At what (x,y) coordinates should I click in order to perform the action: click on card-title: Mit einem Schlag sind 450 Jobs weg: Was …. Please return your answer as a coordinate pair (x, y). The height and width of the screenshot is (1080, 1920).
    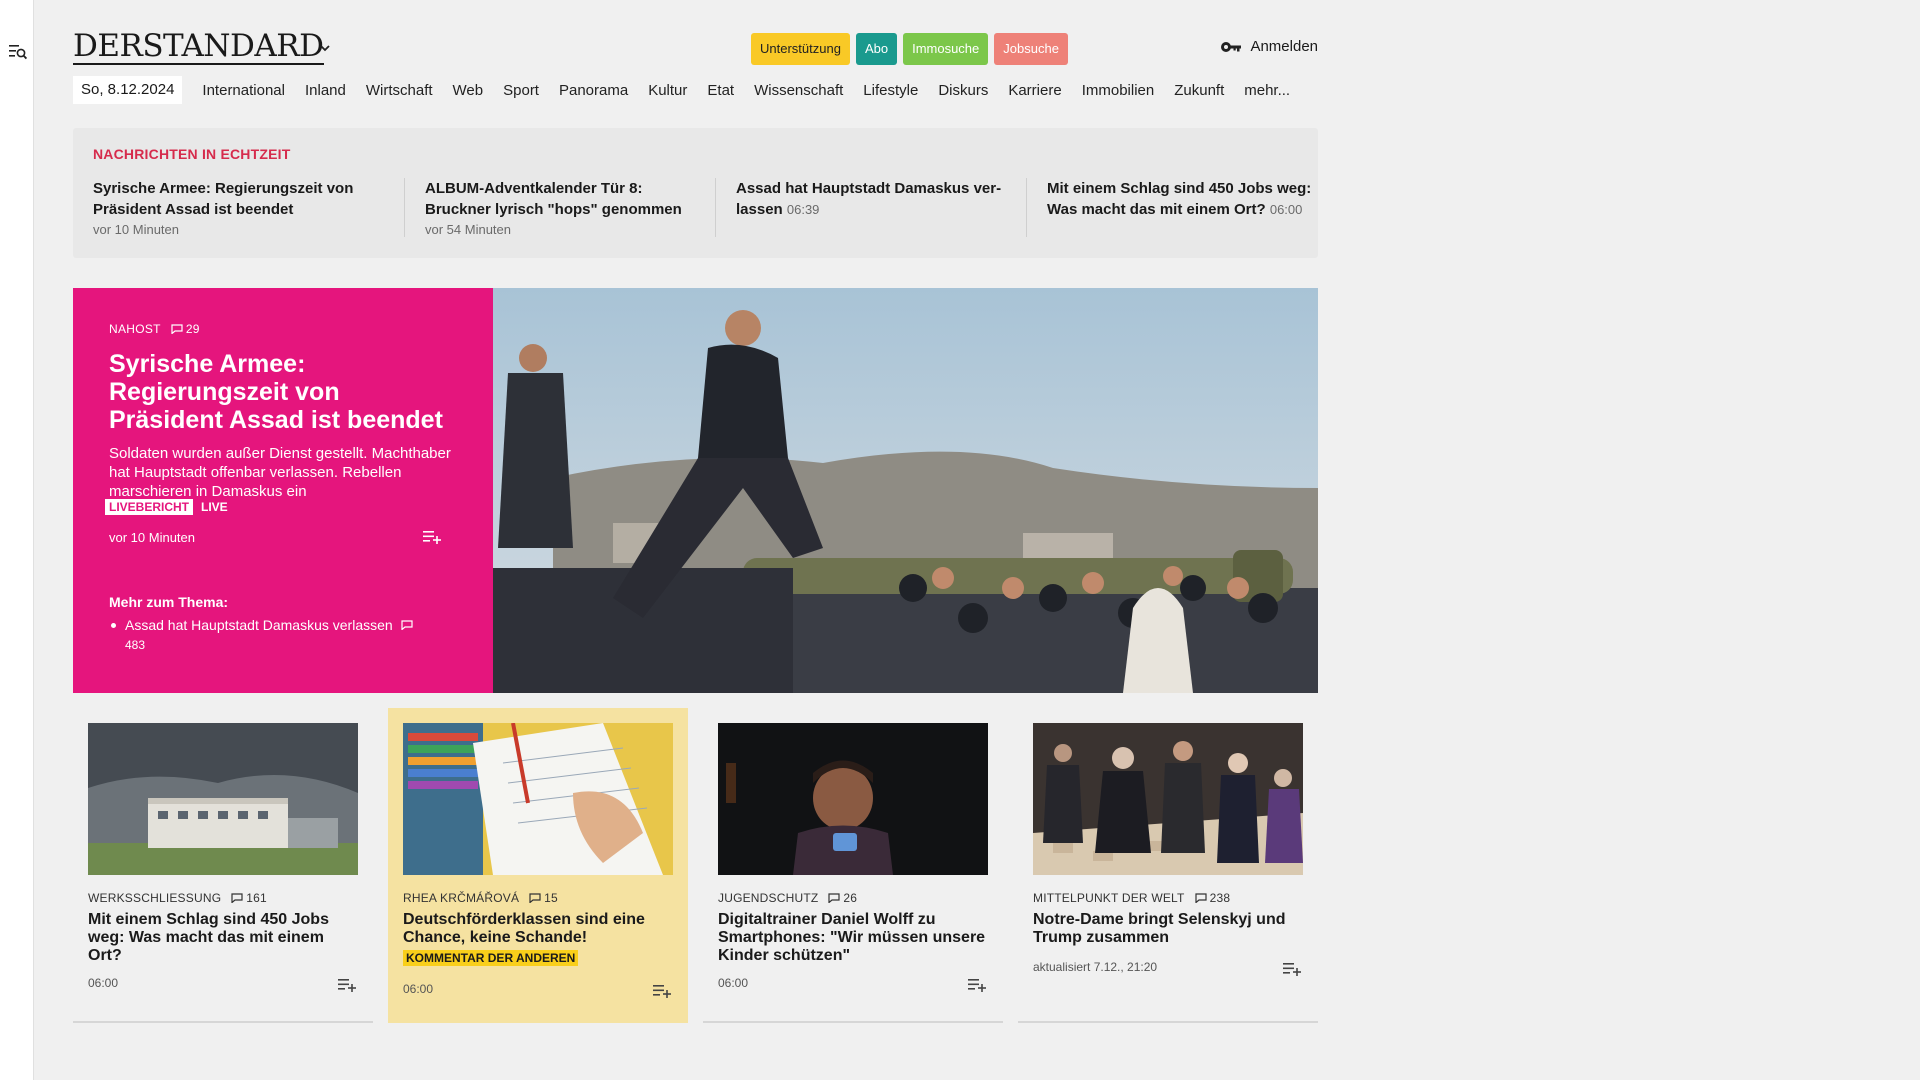
    Looking at the image, I should click on (223, 938).